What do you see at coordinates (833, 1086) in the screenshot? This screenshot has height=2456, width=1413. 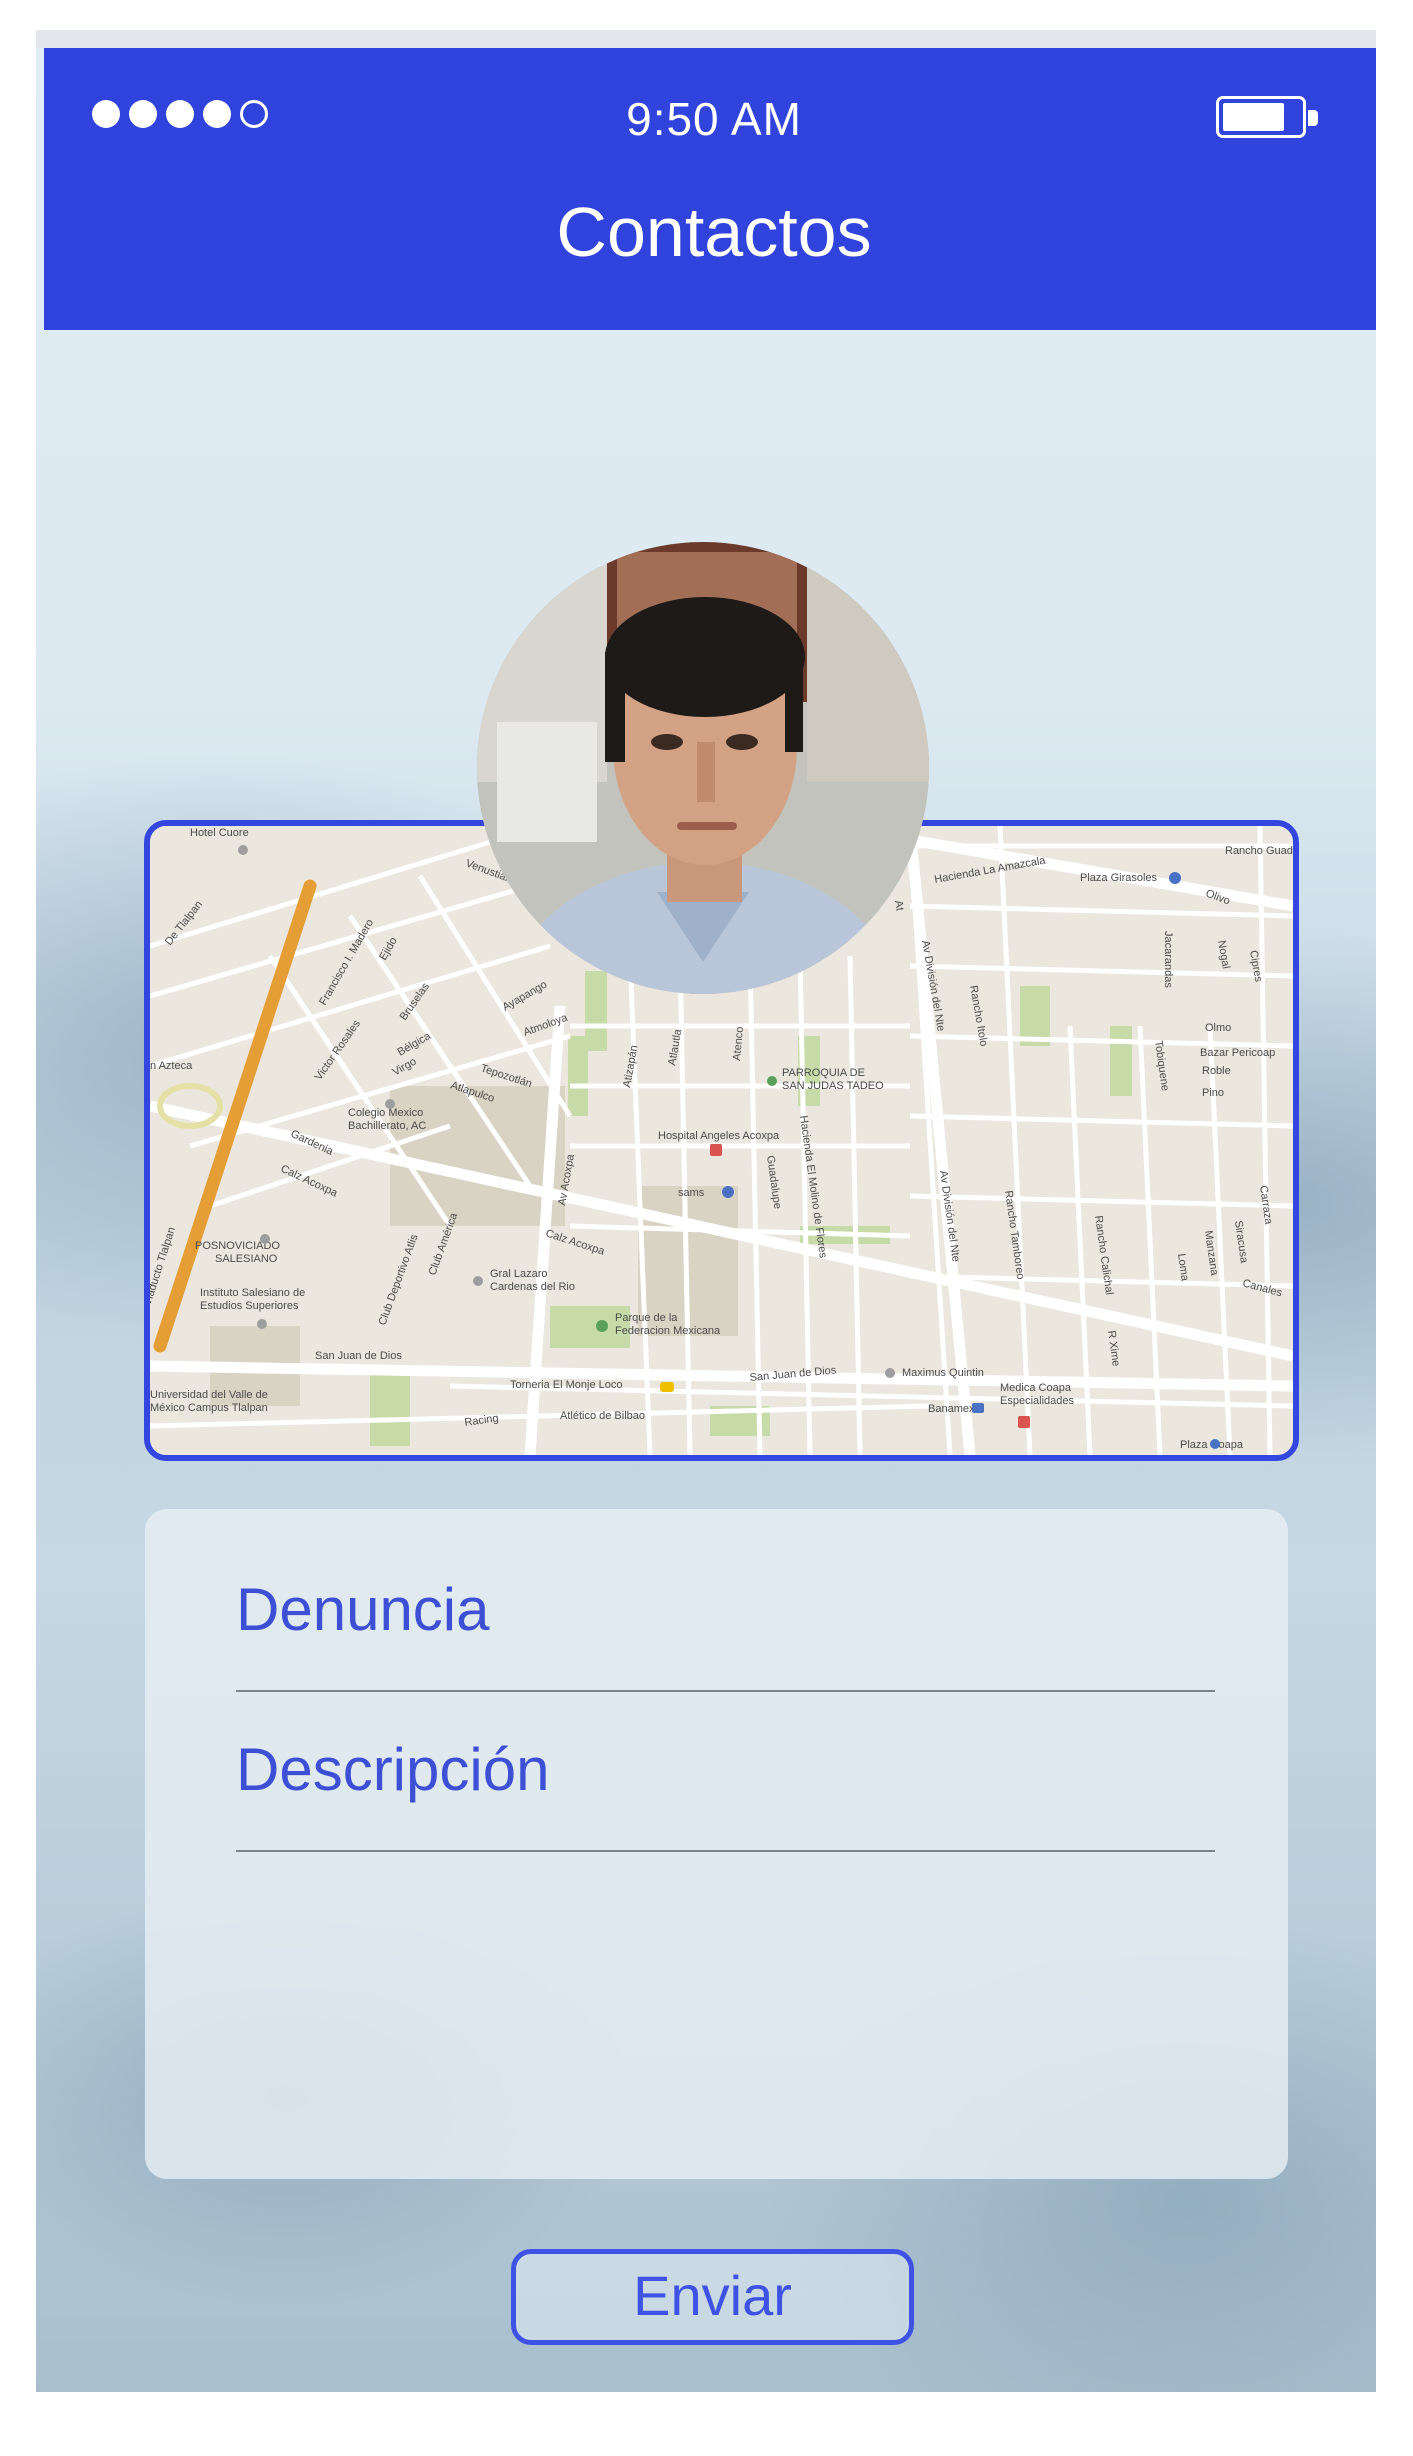 I see `map-label: SAN JUDAS TADEO` at bounding box center [833, 1086].